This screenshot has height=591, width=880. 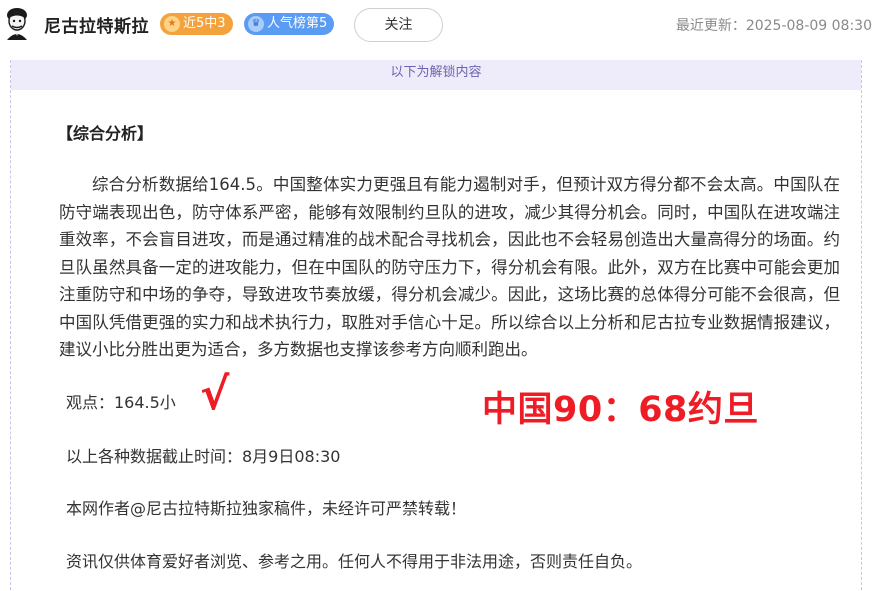 I want to click on record-badge: ★ 近5中3, so click(x=196, y=24).